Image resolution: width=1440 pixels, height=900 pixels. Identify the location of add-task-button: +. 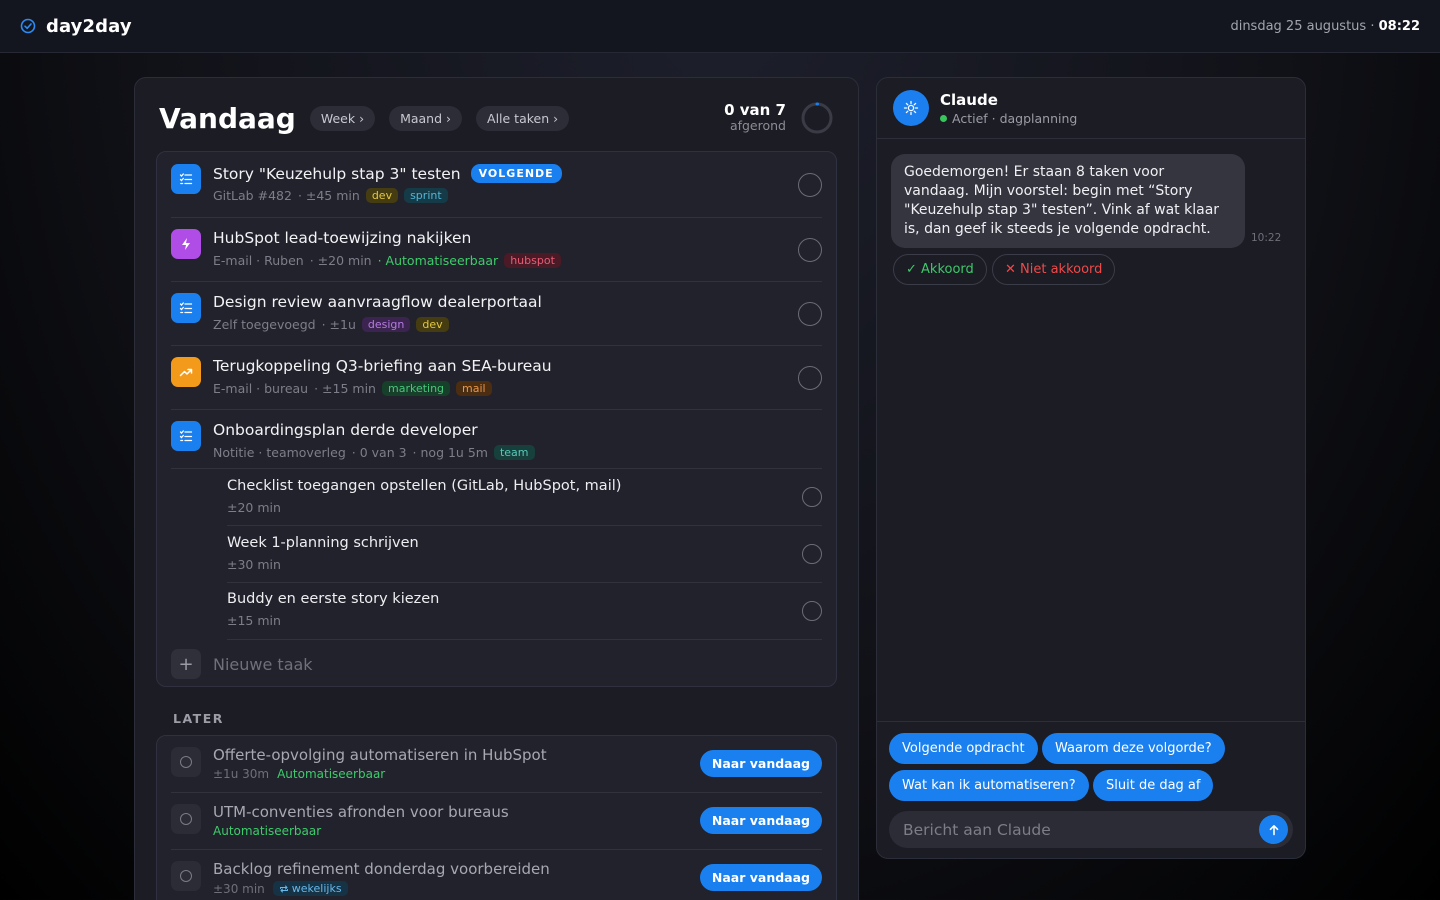
(186, 664).